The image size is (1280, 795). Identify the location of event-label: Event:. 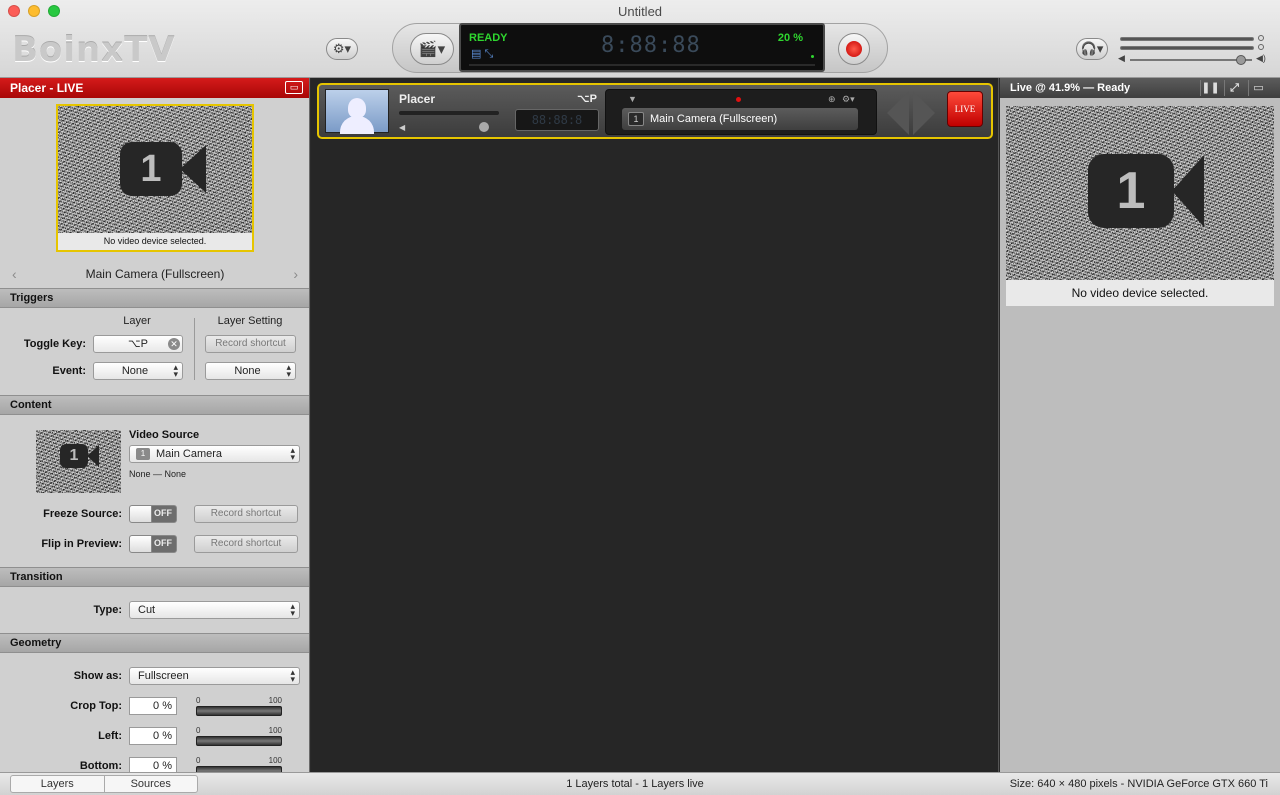
(69, 371).